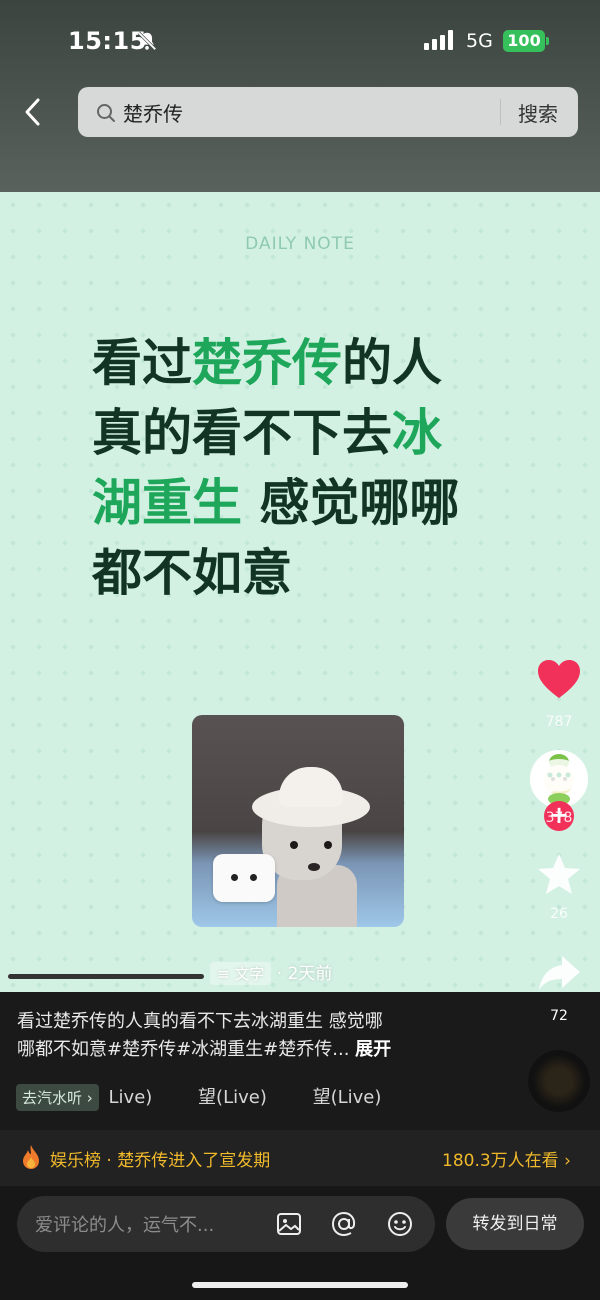 The height and width of the screenshot is (1300, 600). I want to click on music-disc, so click(559, 1081).